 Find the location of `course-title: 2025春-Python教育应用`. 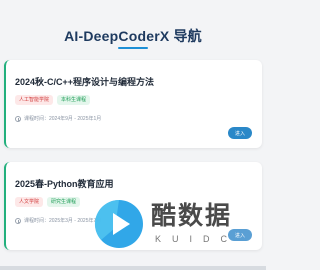

course-title: 2025春-Python教育应用 is located at coordinates (64, 184).